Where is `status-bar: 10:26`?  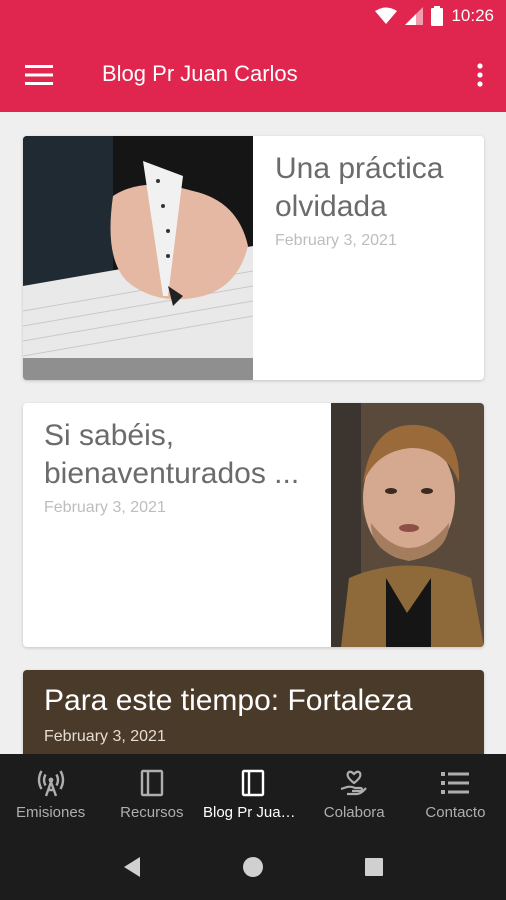
status-bar: 10:26 is located at coordinates (253, 18).